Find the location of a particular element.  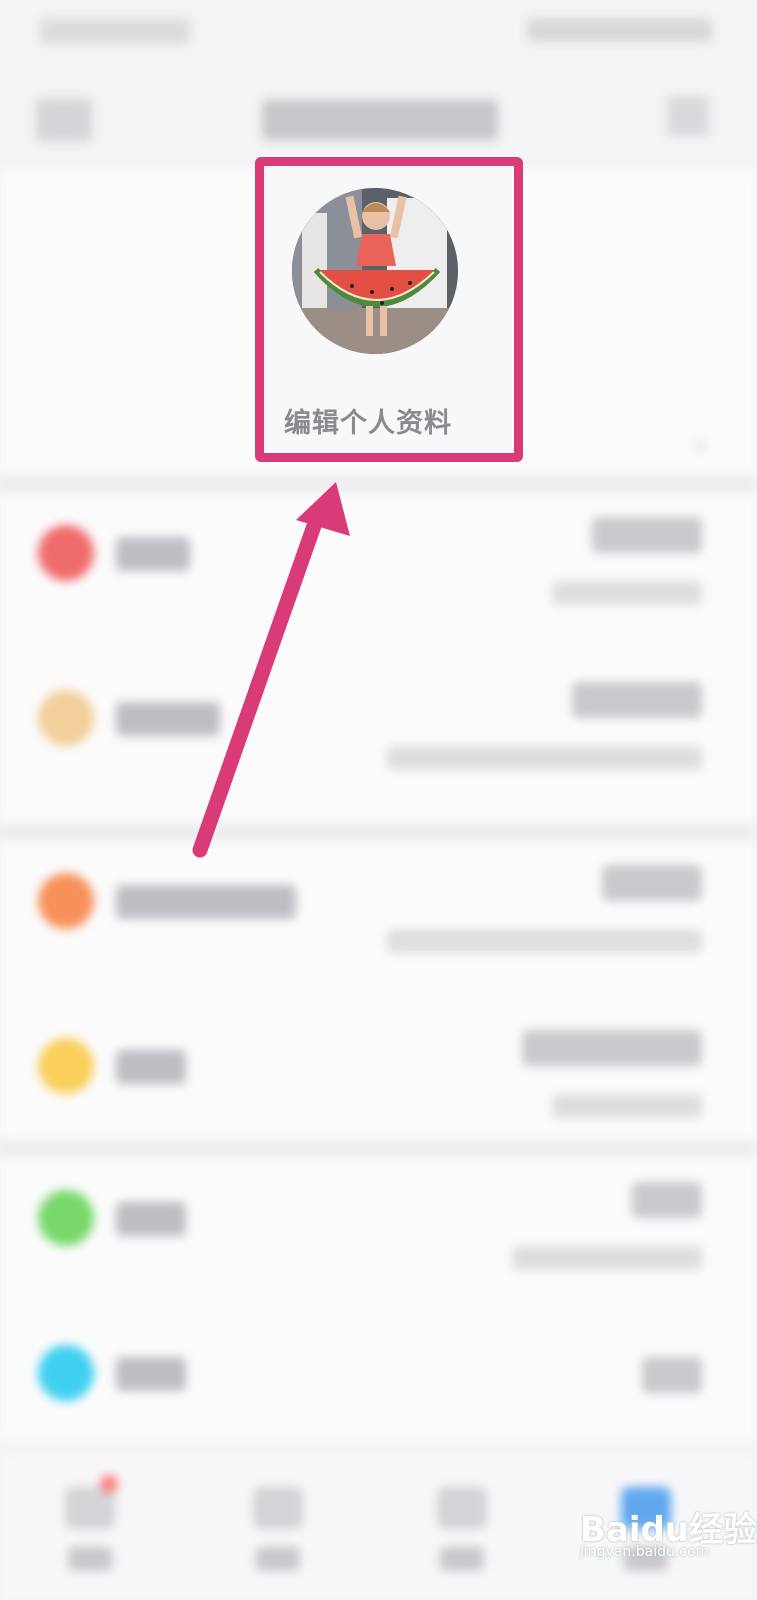

header is located at coordinates (378, 120).